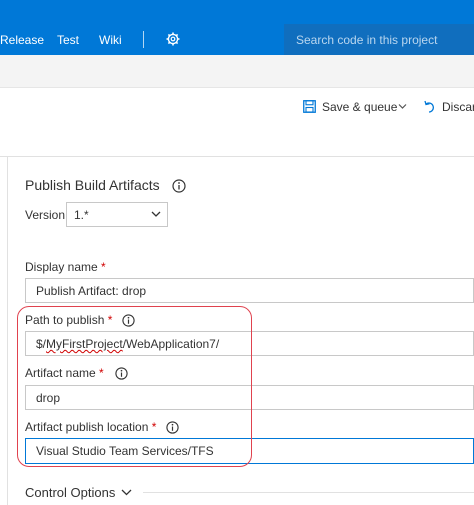  I want to click on save-and-queue-button: Save & queue, so click(359, 107).